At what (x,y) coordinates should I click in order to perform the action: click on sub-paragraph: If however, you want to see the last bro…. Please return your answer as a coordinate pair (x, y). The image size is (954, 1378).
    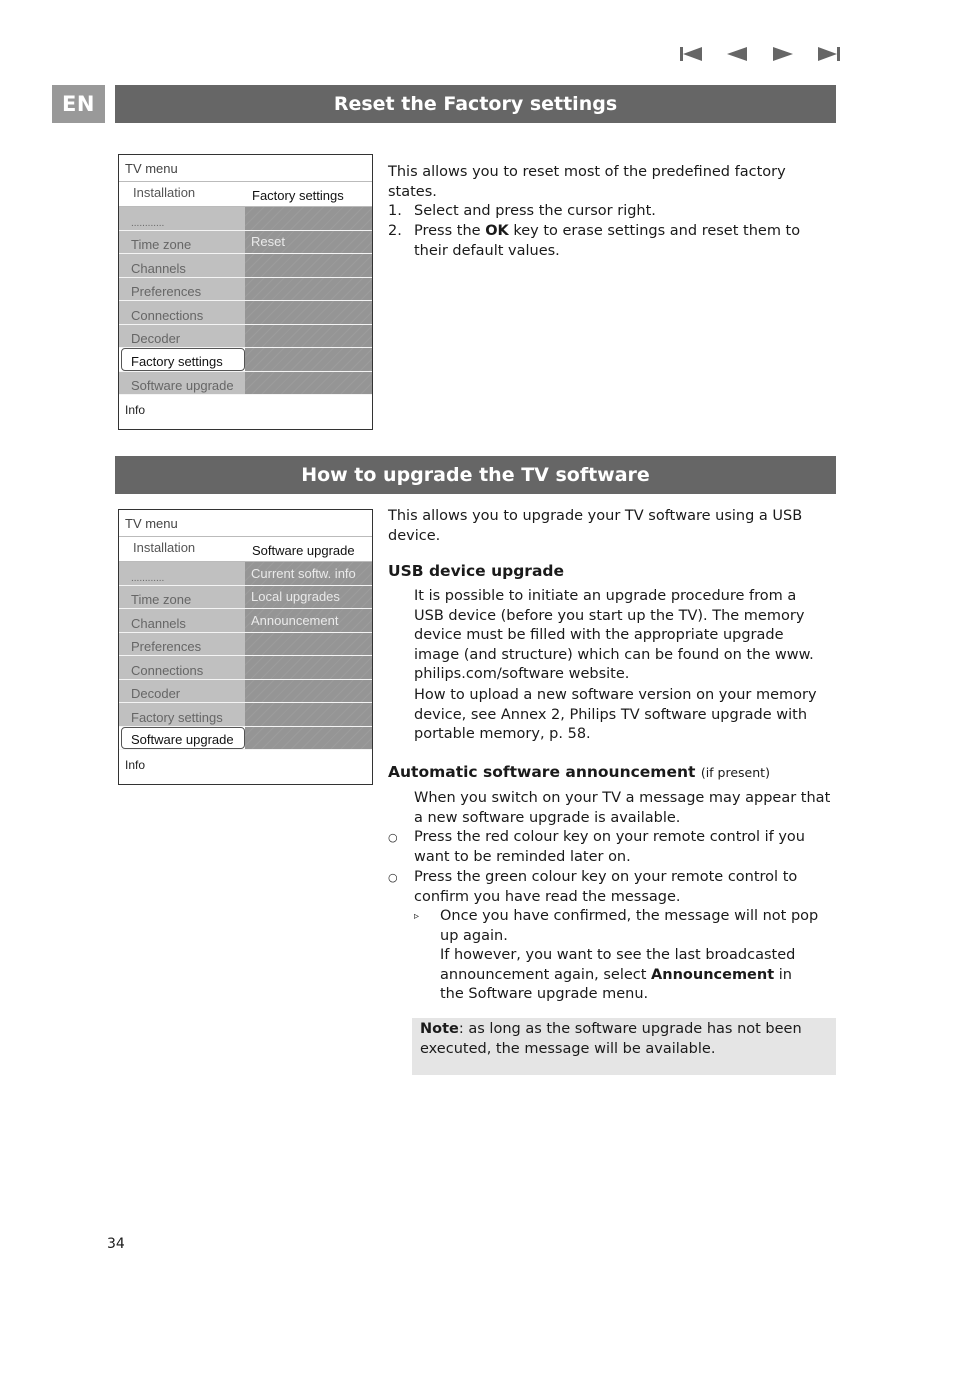
    Looking at the image, I should click on (625, 975).